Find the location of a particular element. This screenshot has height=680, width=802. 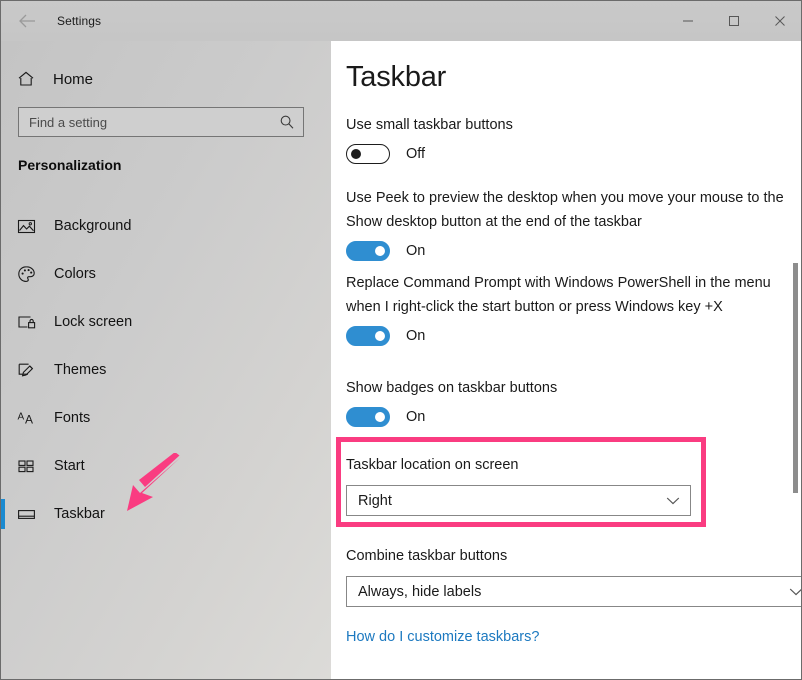

start-tiles-icon is located at coordinates (29, 466).